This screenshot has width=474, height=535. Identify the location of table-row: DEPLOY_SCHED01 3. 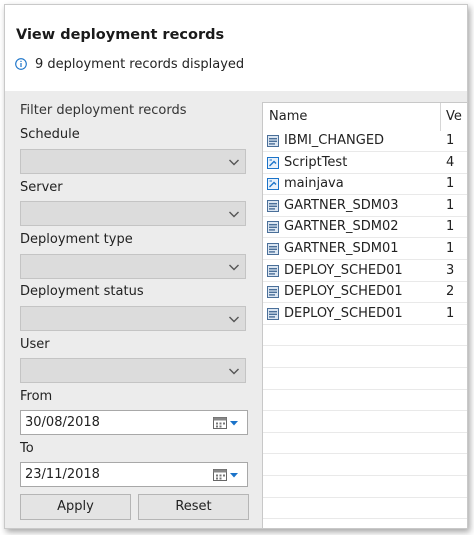
(365, 271).